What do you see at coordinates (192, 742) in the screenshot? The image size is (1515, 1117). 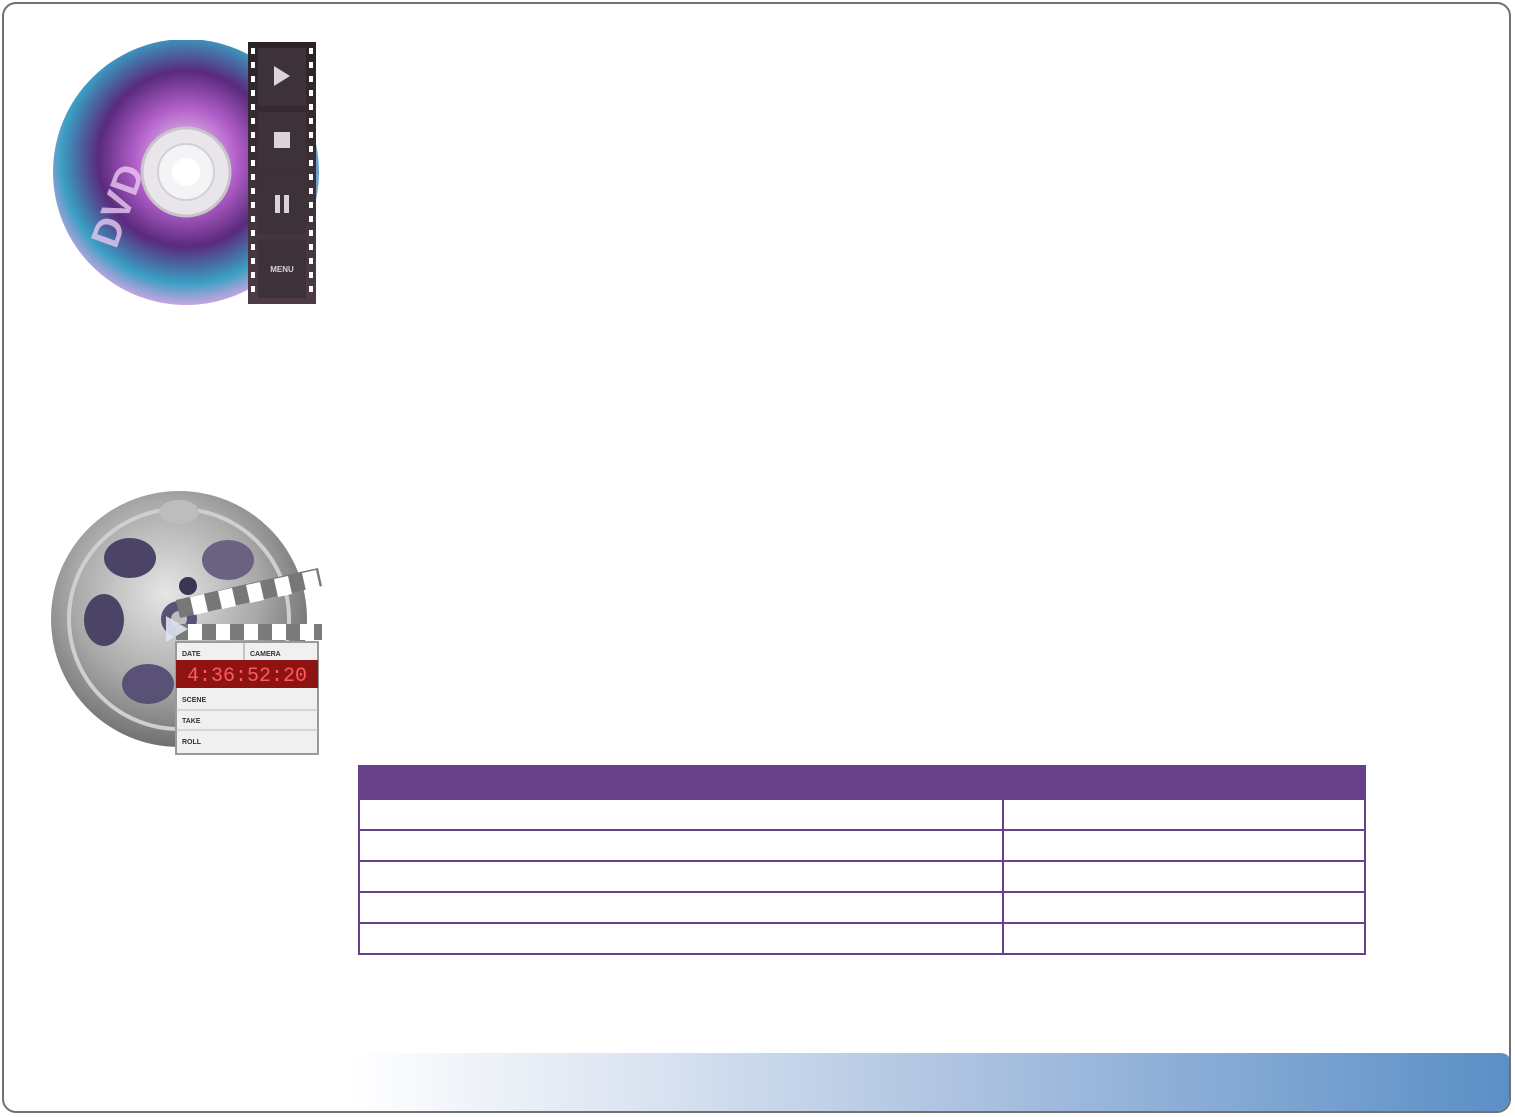 I see `clapper-roll-label: ROLL` at bounding box center [192, 742].